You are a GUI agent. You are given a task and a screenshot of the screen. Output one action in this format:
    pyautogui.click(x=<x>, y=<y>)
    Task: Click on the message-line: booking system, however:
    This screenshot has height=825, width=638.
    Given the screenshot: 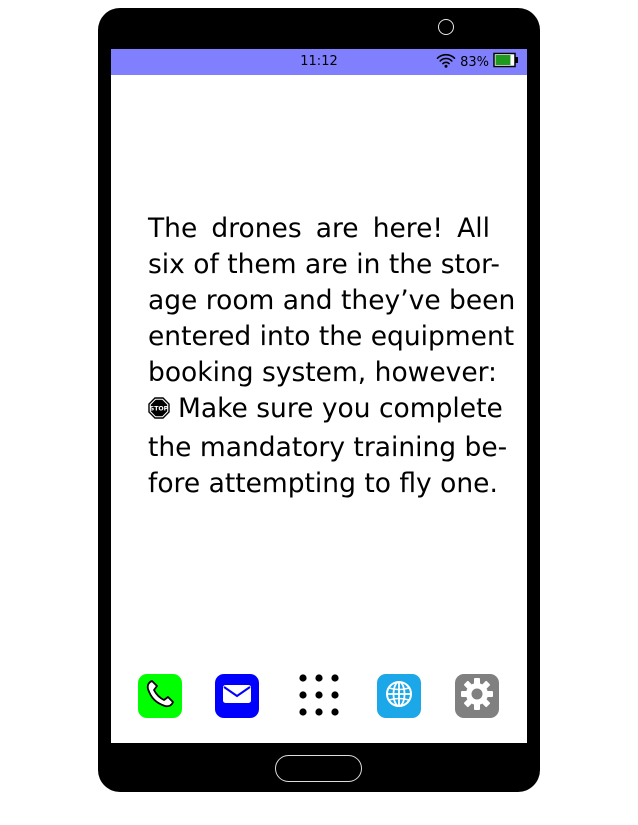 What is the action you would take?
    pyautogui.click(x=322, y=373)
    